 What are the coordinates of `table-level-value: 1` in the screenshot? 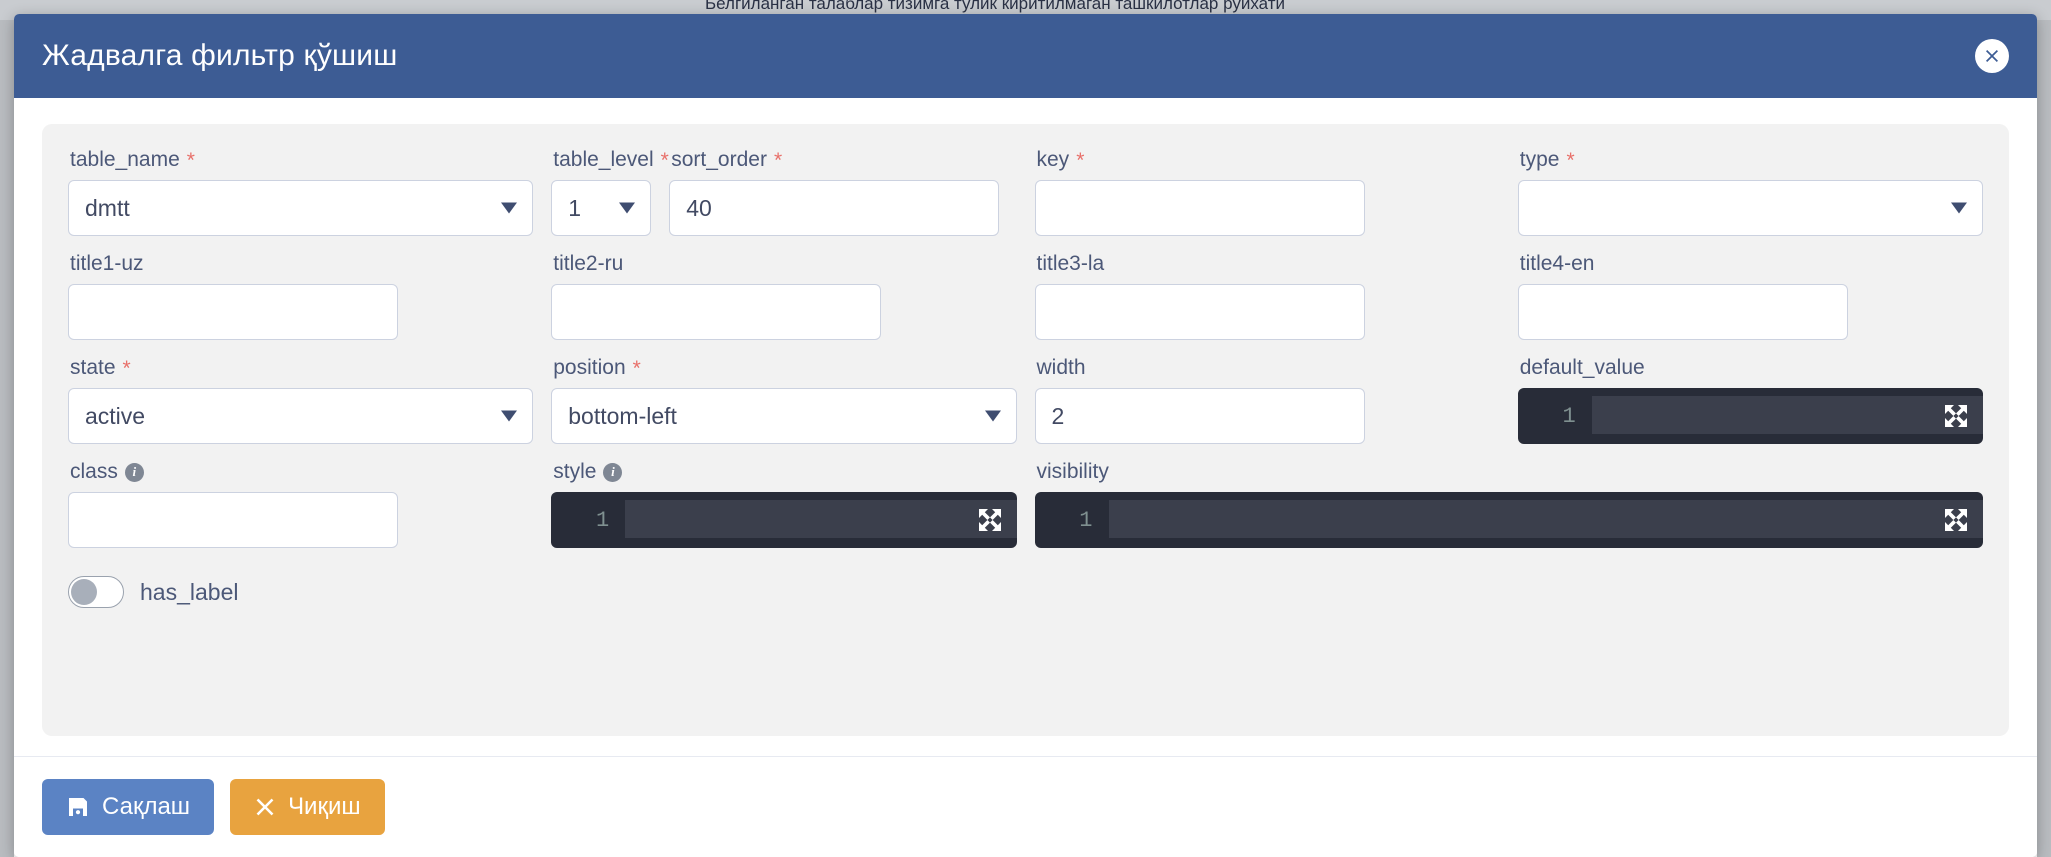 It's located at (575, 207).